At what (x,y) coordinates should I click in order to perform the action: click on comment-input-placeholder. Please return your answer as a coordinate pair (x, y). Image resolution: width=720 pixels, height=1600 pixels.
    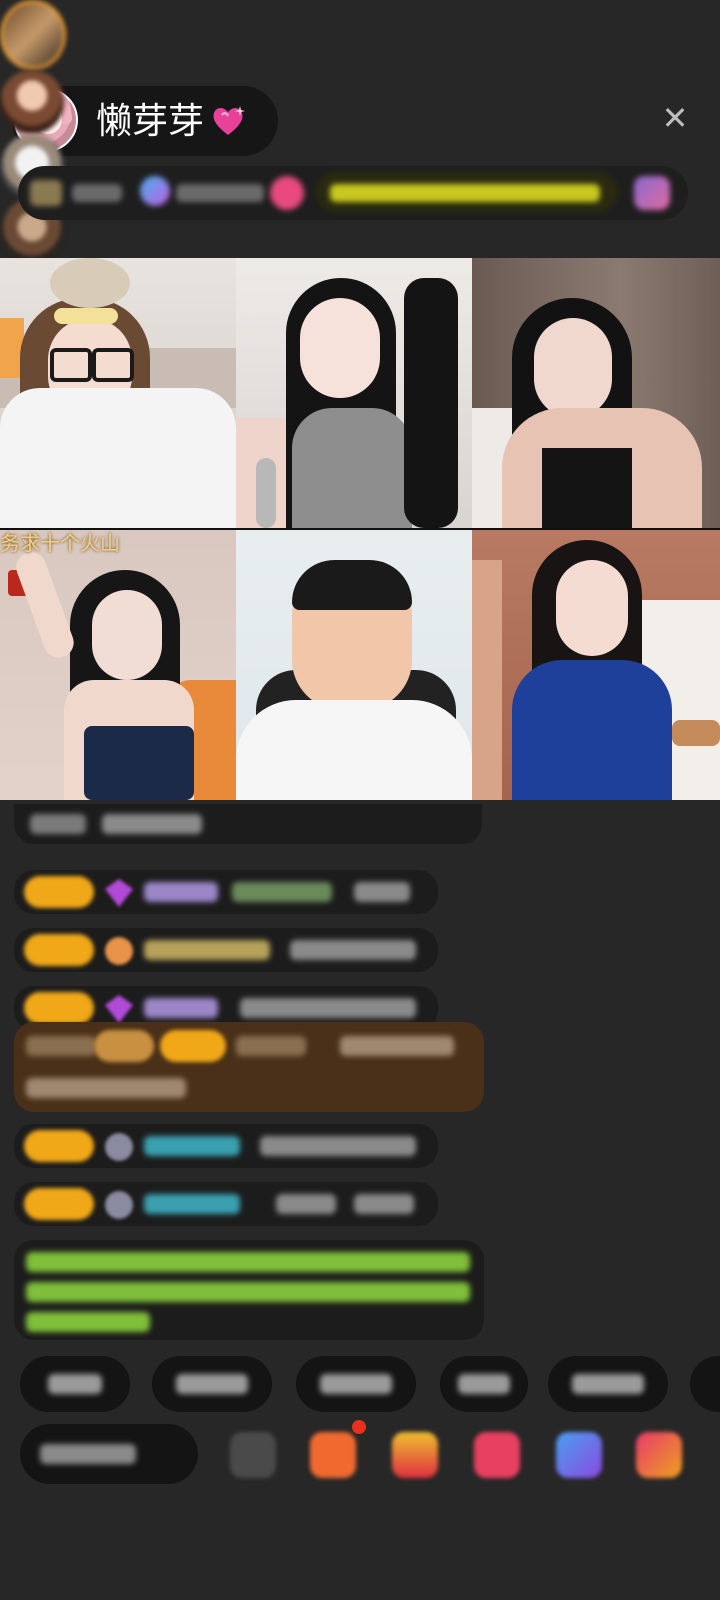
    Looking at the image, I should click on (88, 1454).